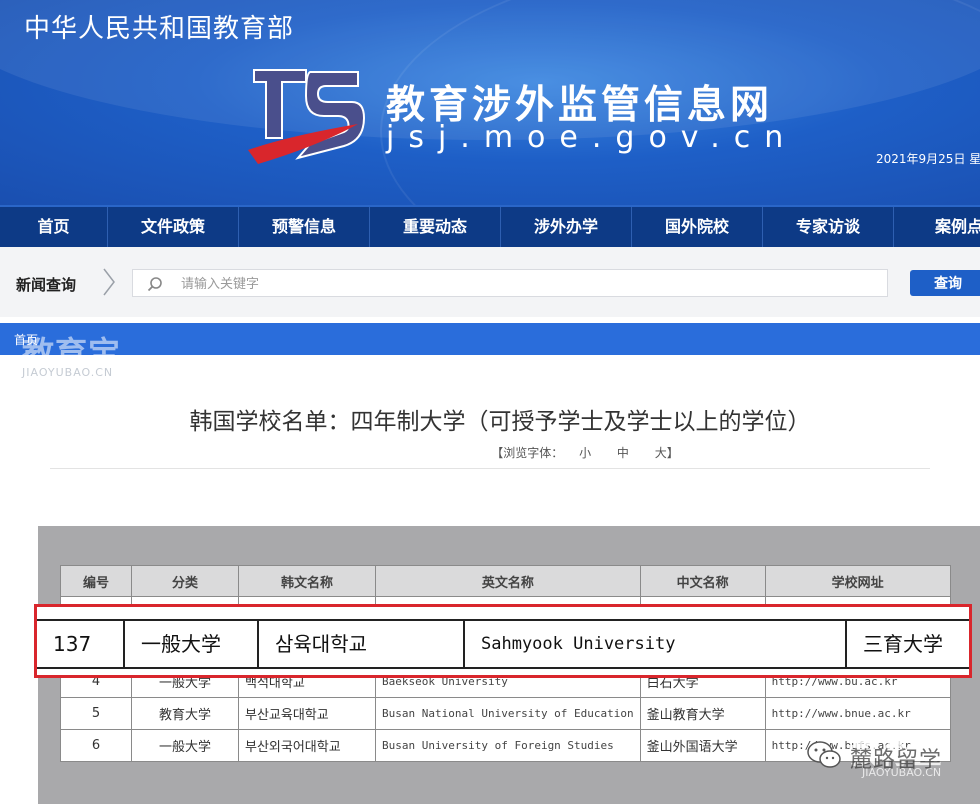  What do you see at coordinates (109, 282) in the screenshot?
I see `chevron-right-icon` at bounding box center [109, 282].